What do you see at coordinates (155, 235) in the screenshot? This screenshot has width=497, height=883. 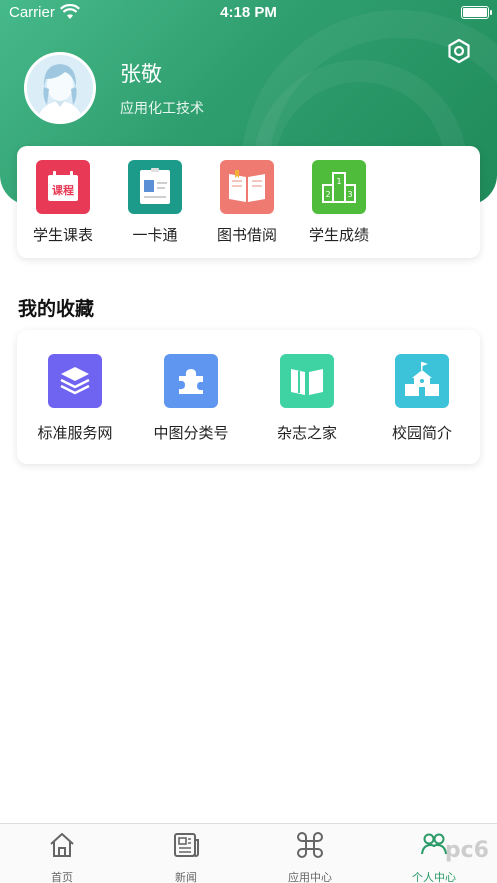 I see `quick-label-card: 一卡通` at bounding box center [155, 235].